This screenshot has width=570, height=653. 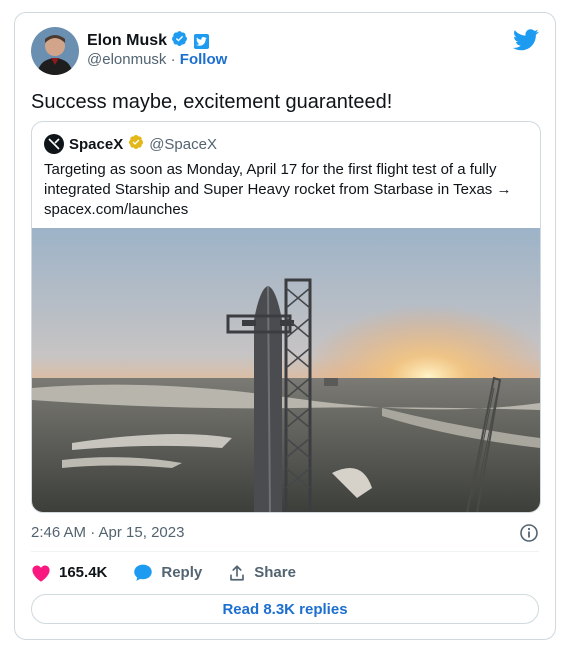 I want to click on reply-button: Reply, so click(x=167, y=572).